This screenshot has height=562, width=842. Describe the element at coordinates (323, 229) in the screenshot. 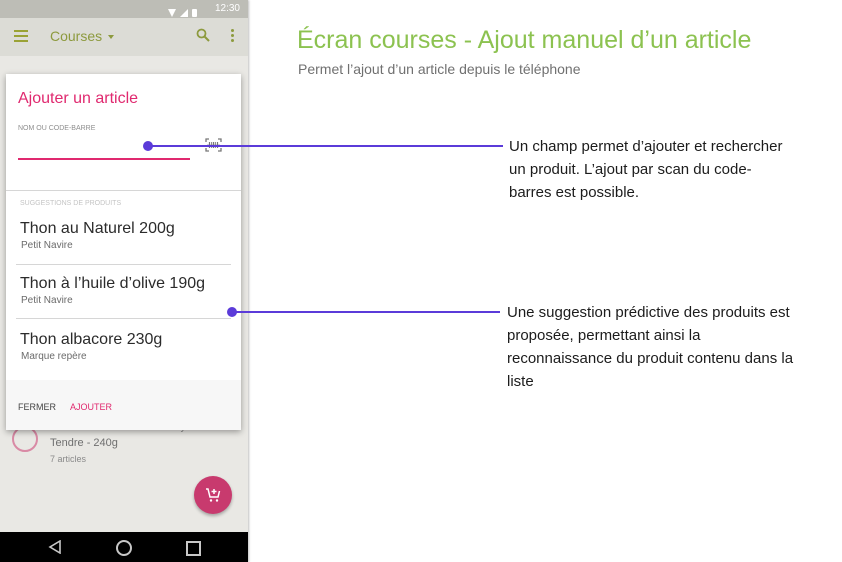

I see `connector-lines` at that location.